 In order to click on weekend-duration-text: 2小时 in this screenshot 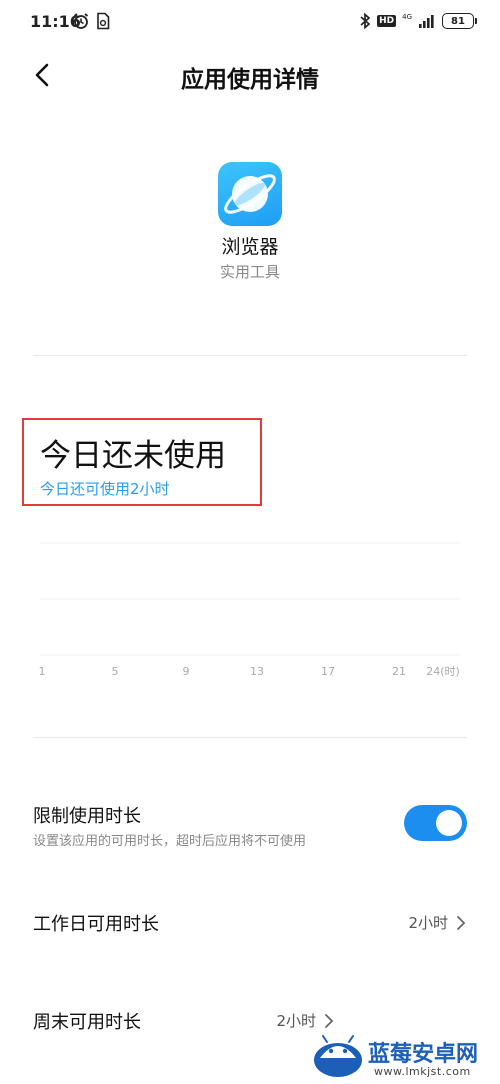, I will do `click(296, 1021)`.